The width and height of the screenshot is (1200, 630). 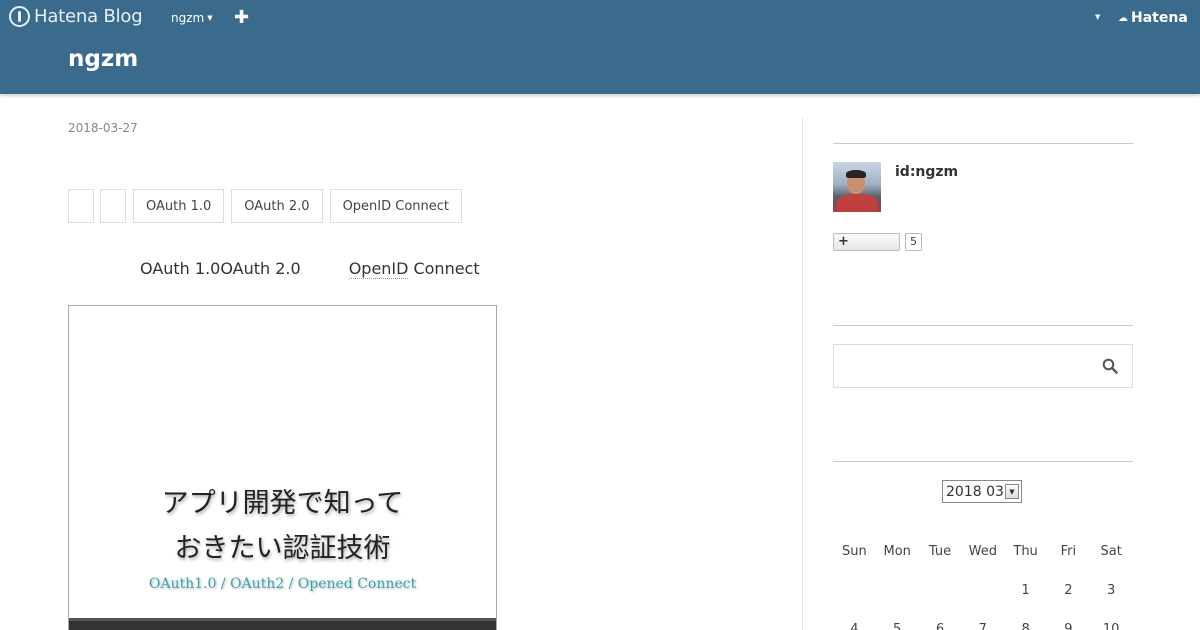 What do you see at coordinates (600, 19) in the screenshot?
I see `global-bar: Hatena Blog ngzm ▼ ✚ ▼ ☁ Hatena` at bounding box center [600, 19].